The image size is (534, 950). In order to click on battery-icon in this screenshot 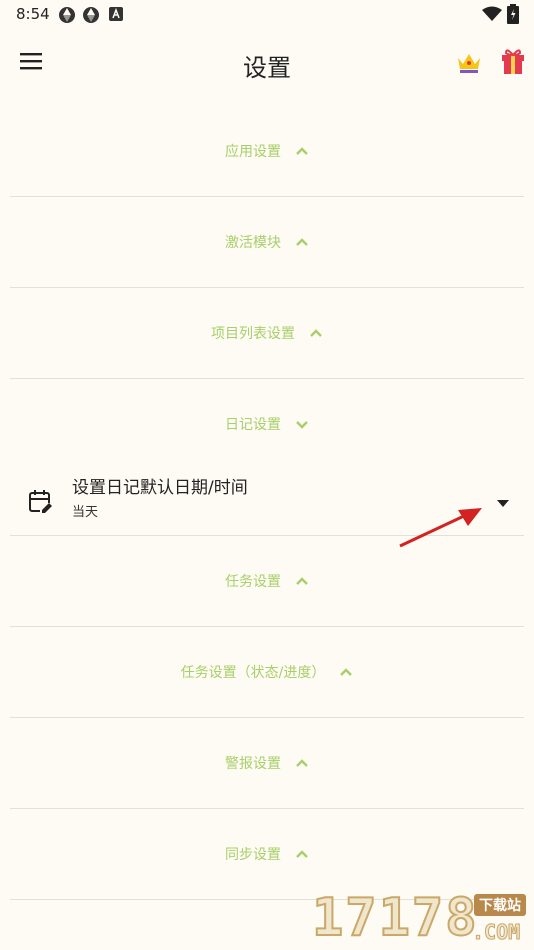, I will do `click(513, 16)`.